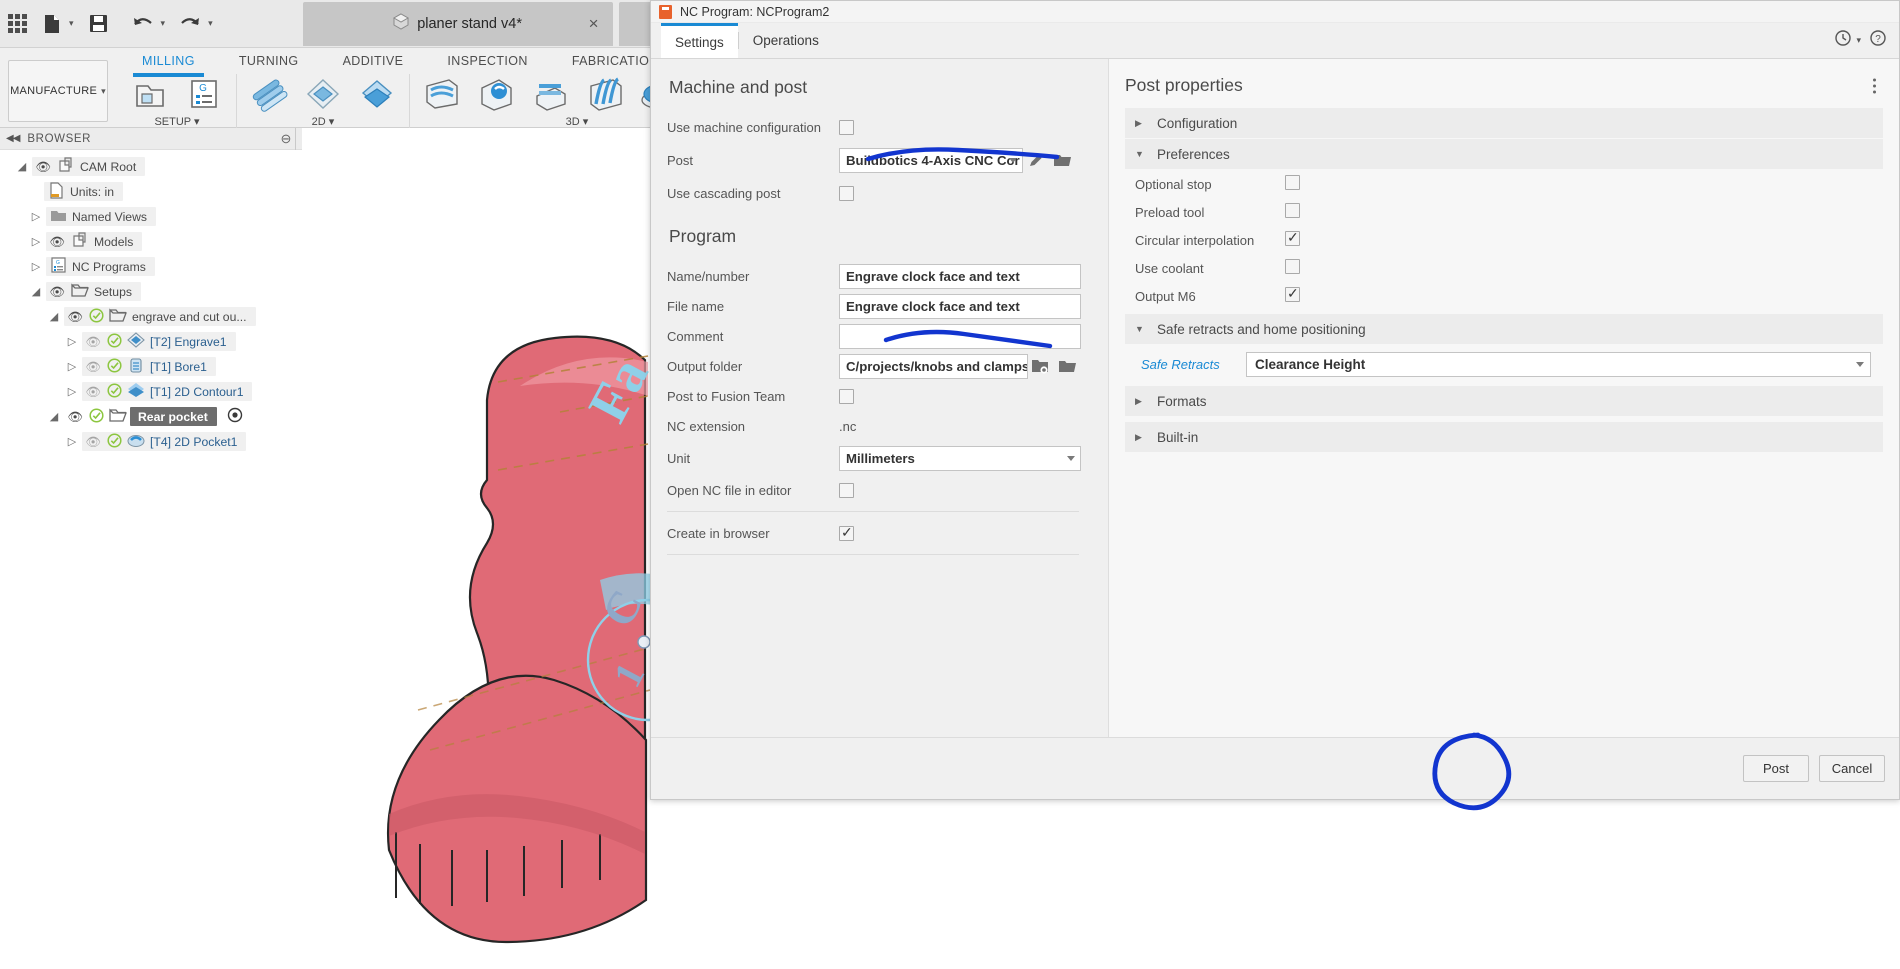 This screenshot has height=969, width=1900. What do you see at coordinates (786, 40) in the screenshot?
I see `tab-operations: Operations` at bounding box center [786, 40].